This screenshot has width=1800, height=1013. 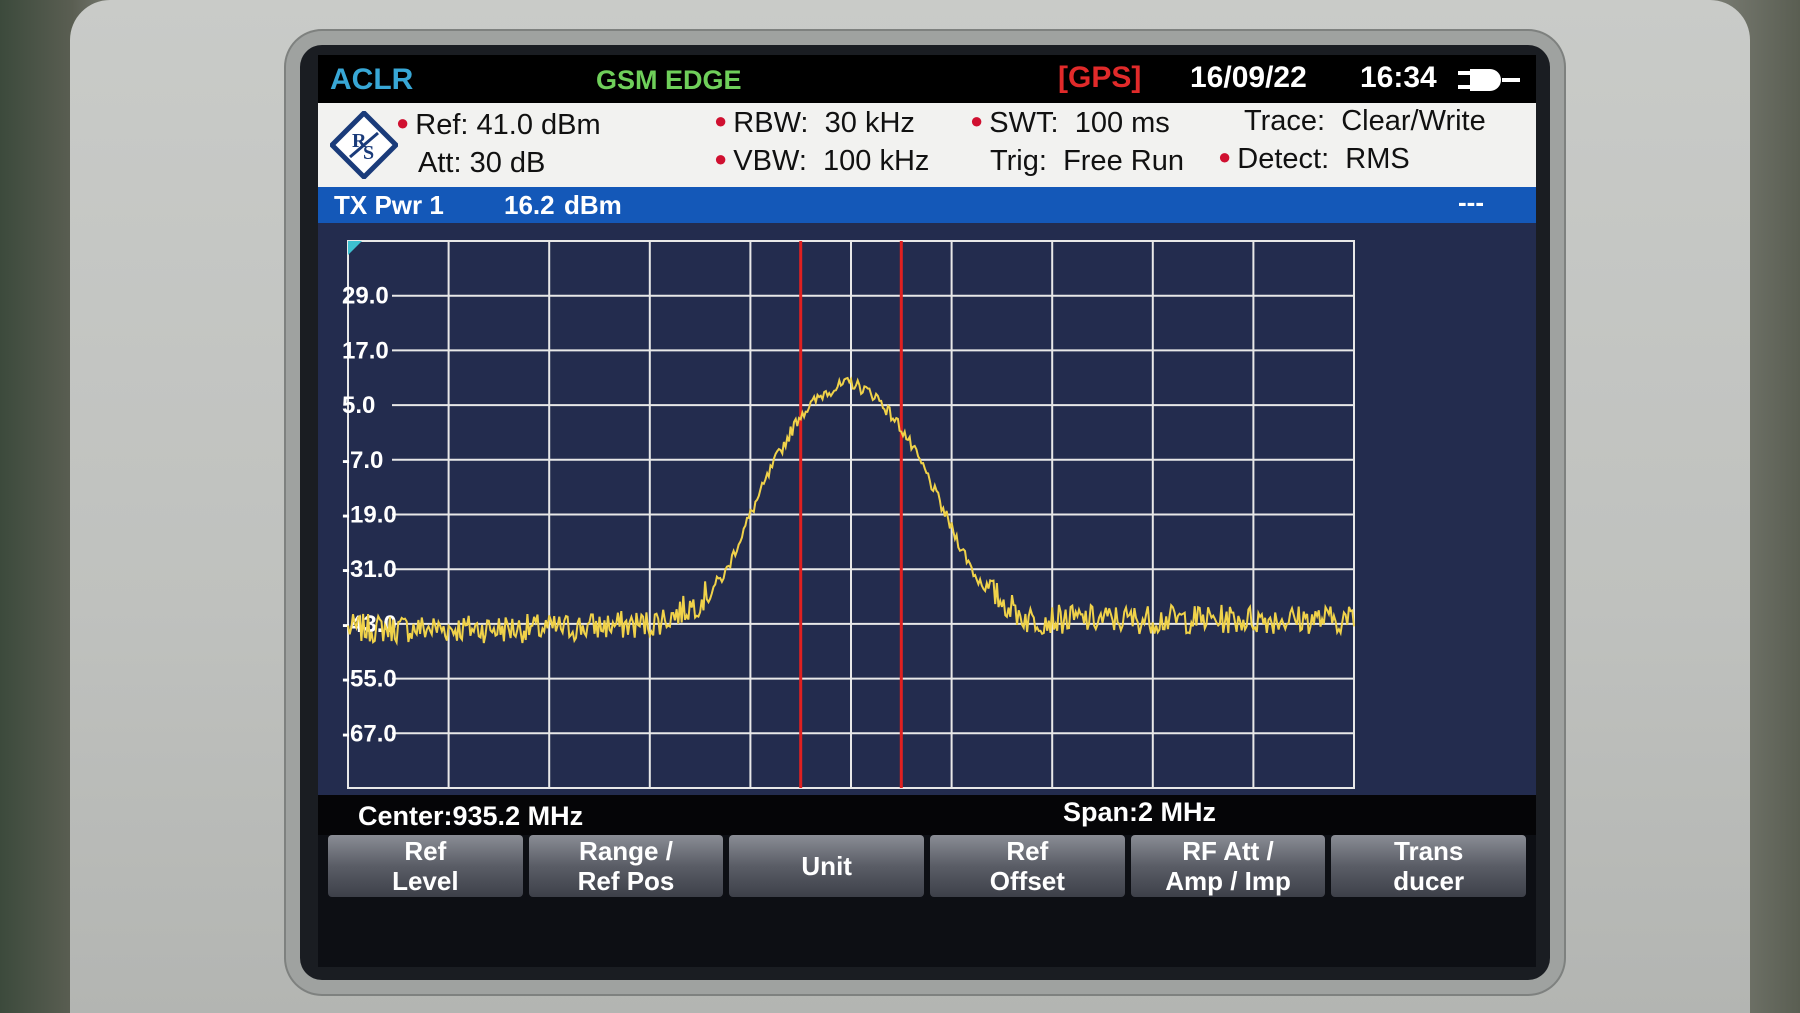 I want to click on time-readout: 16:34, so click(x=1398, y=77).